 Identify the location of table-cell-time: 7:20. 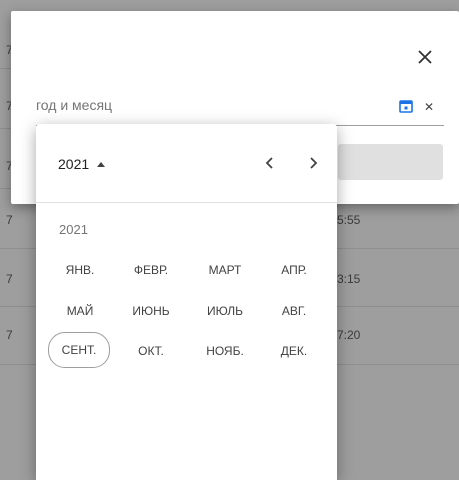
(349, 335).